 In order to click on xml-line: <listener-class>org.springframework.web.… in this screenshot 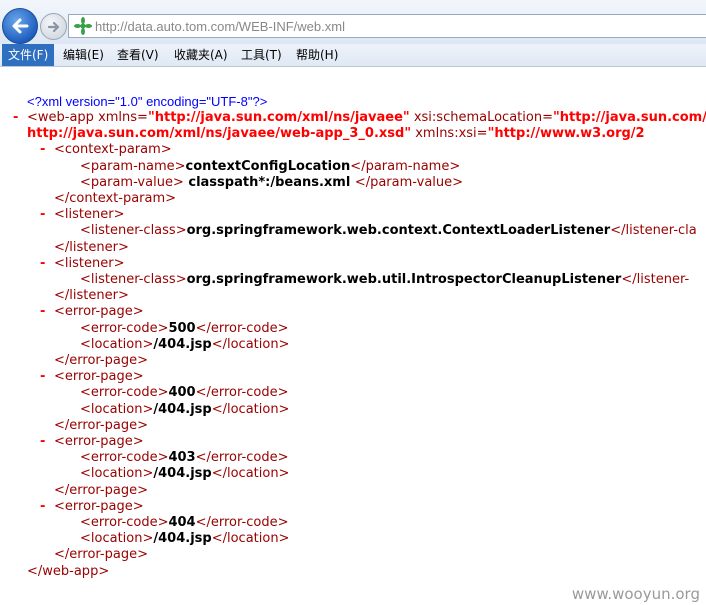, I will do `click(388, 231)`.